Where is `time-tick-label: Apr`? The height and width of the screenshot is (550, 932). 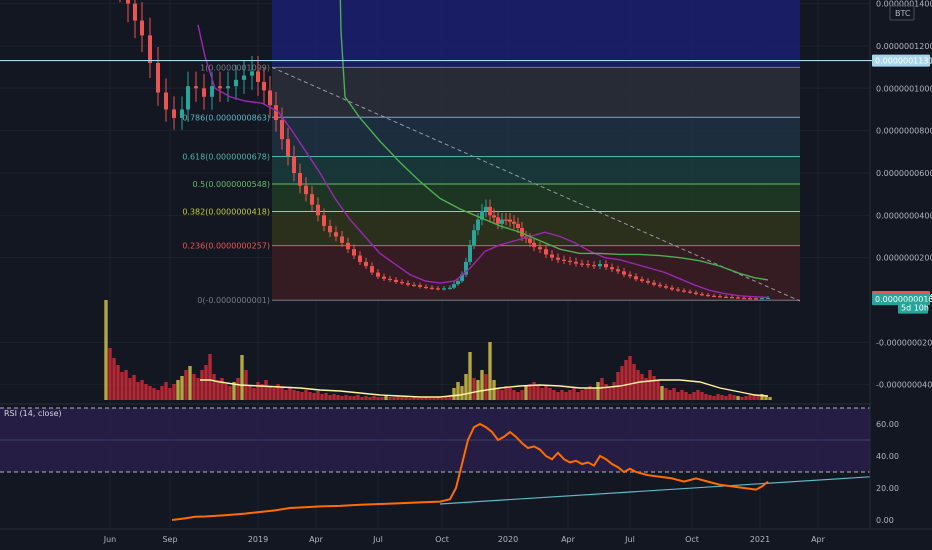
time-tick-label: Apr is located at coordinates (568, 539).